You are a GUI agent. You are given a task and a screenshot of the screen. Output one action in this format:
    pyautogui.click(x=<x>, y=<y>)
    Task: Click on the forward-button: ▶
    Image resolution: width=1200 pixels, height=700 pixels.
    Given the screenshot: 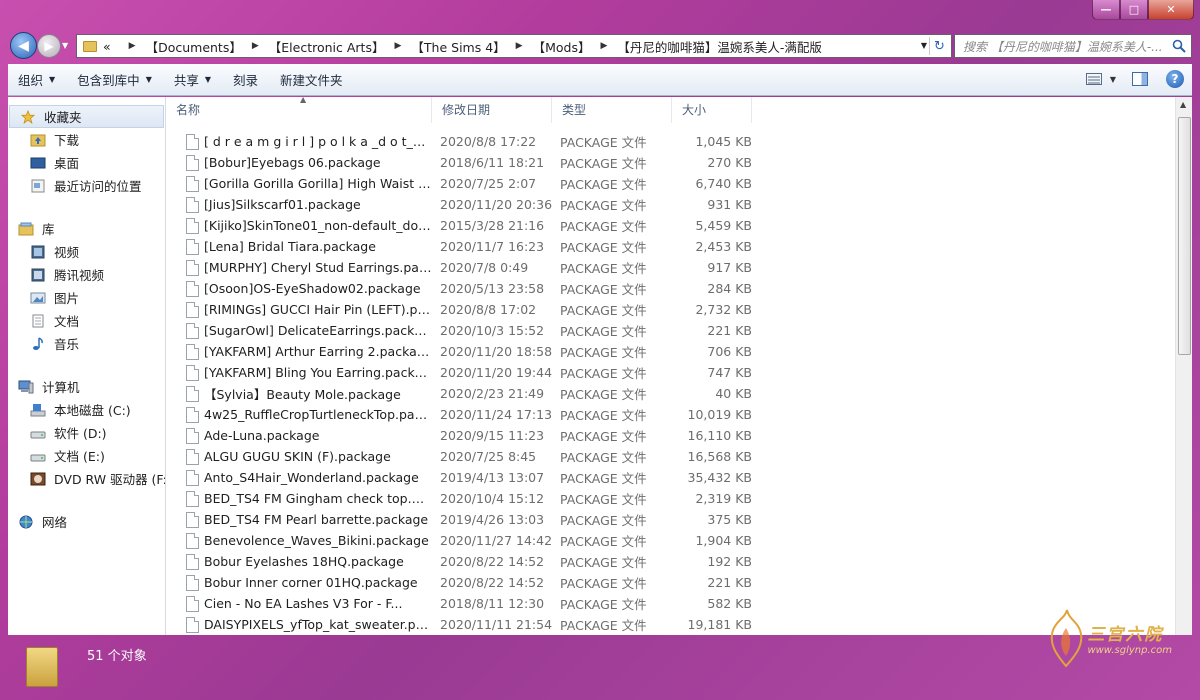 What is the action you would take?
    pyautogui.click(x=49, y=46)
    